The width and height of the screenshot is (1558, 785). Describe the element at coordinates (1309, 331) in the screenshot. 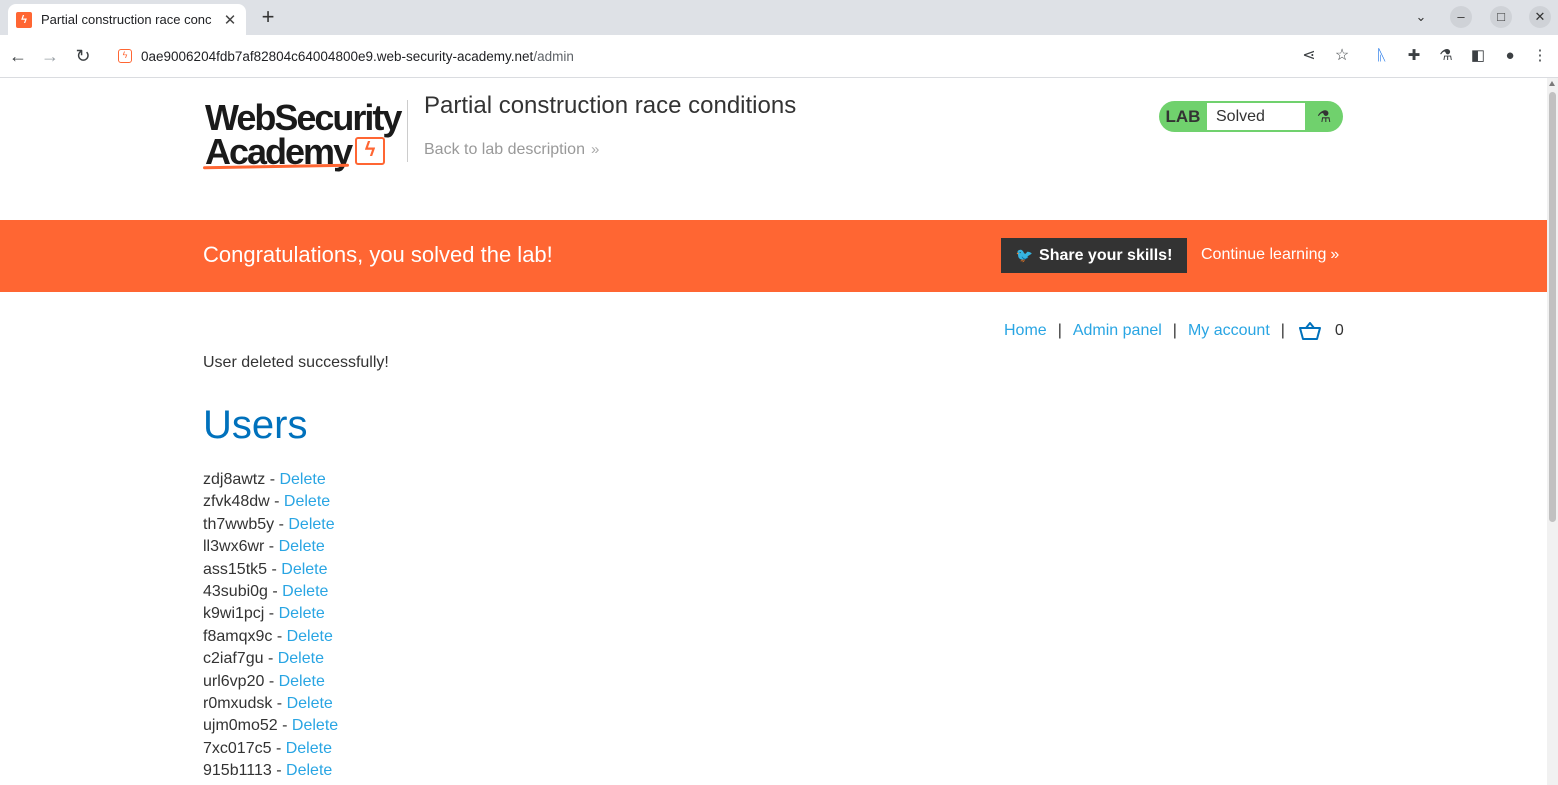

I see `shopping-cart-icon` at that location.